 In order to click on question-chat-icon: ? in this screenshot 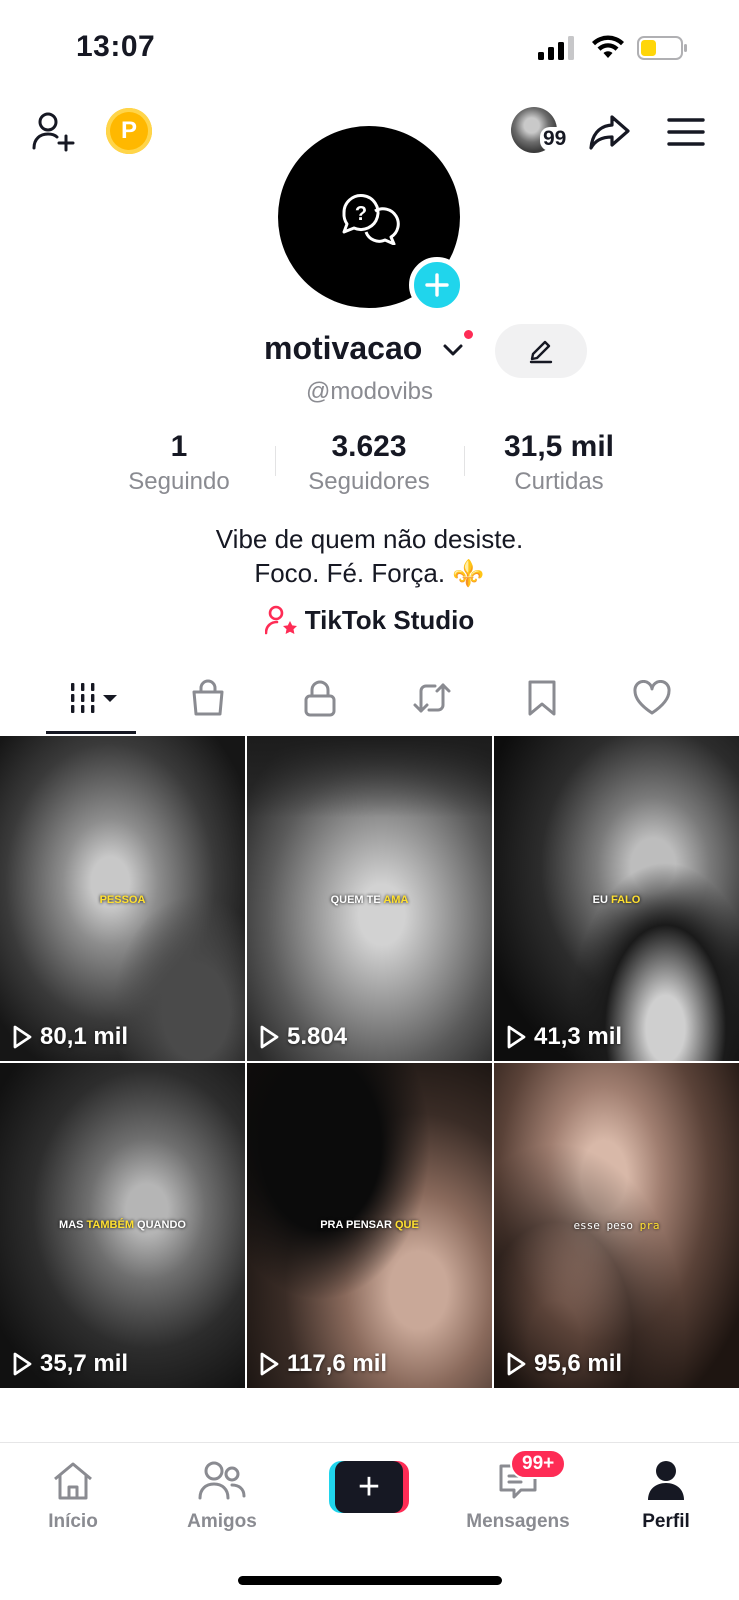, I will do `click(371, 219)`.